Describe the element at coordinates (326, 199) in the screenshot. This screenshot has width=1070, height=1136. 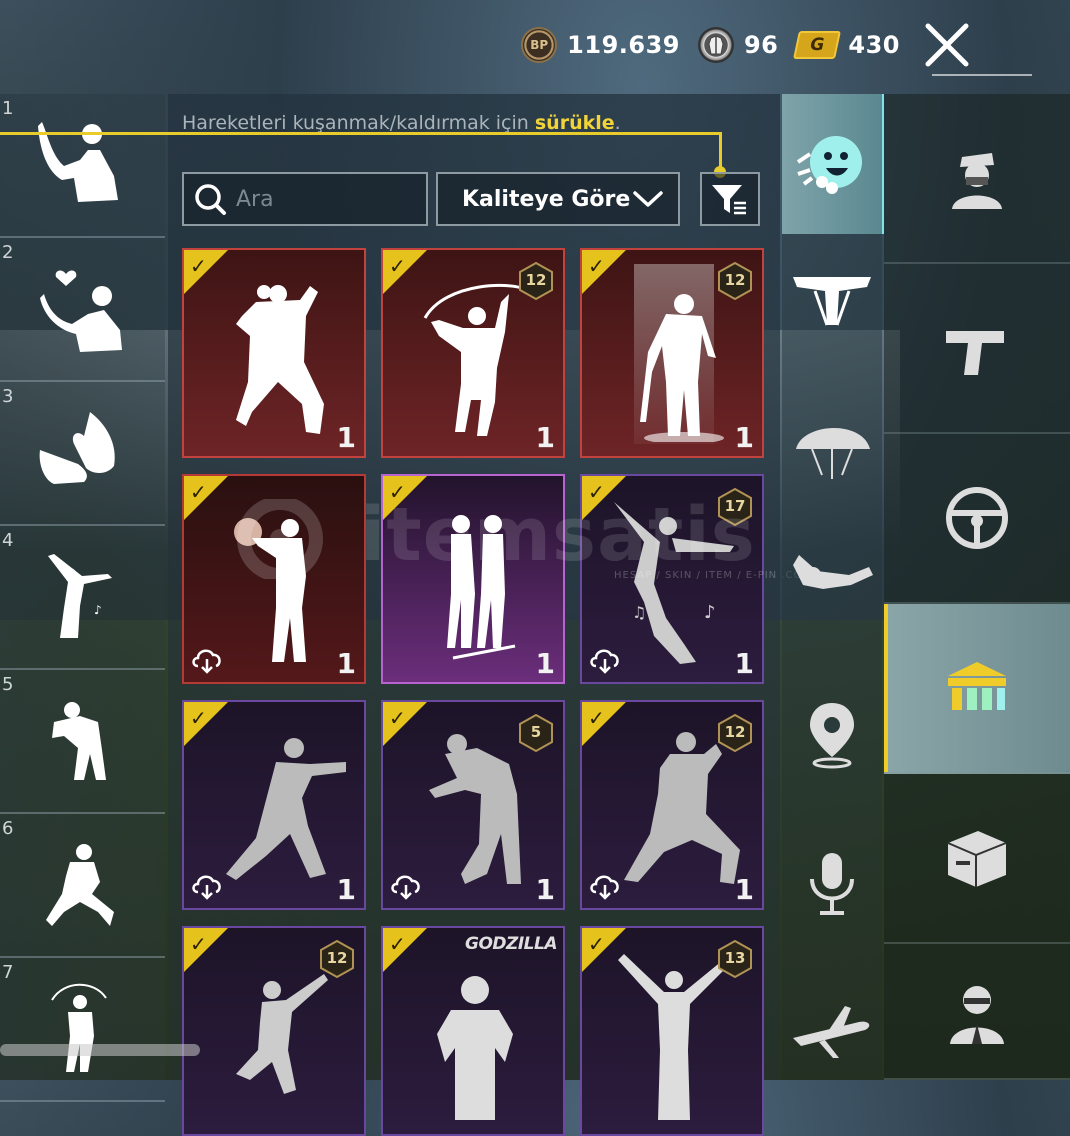
I see `search-input` at that location.